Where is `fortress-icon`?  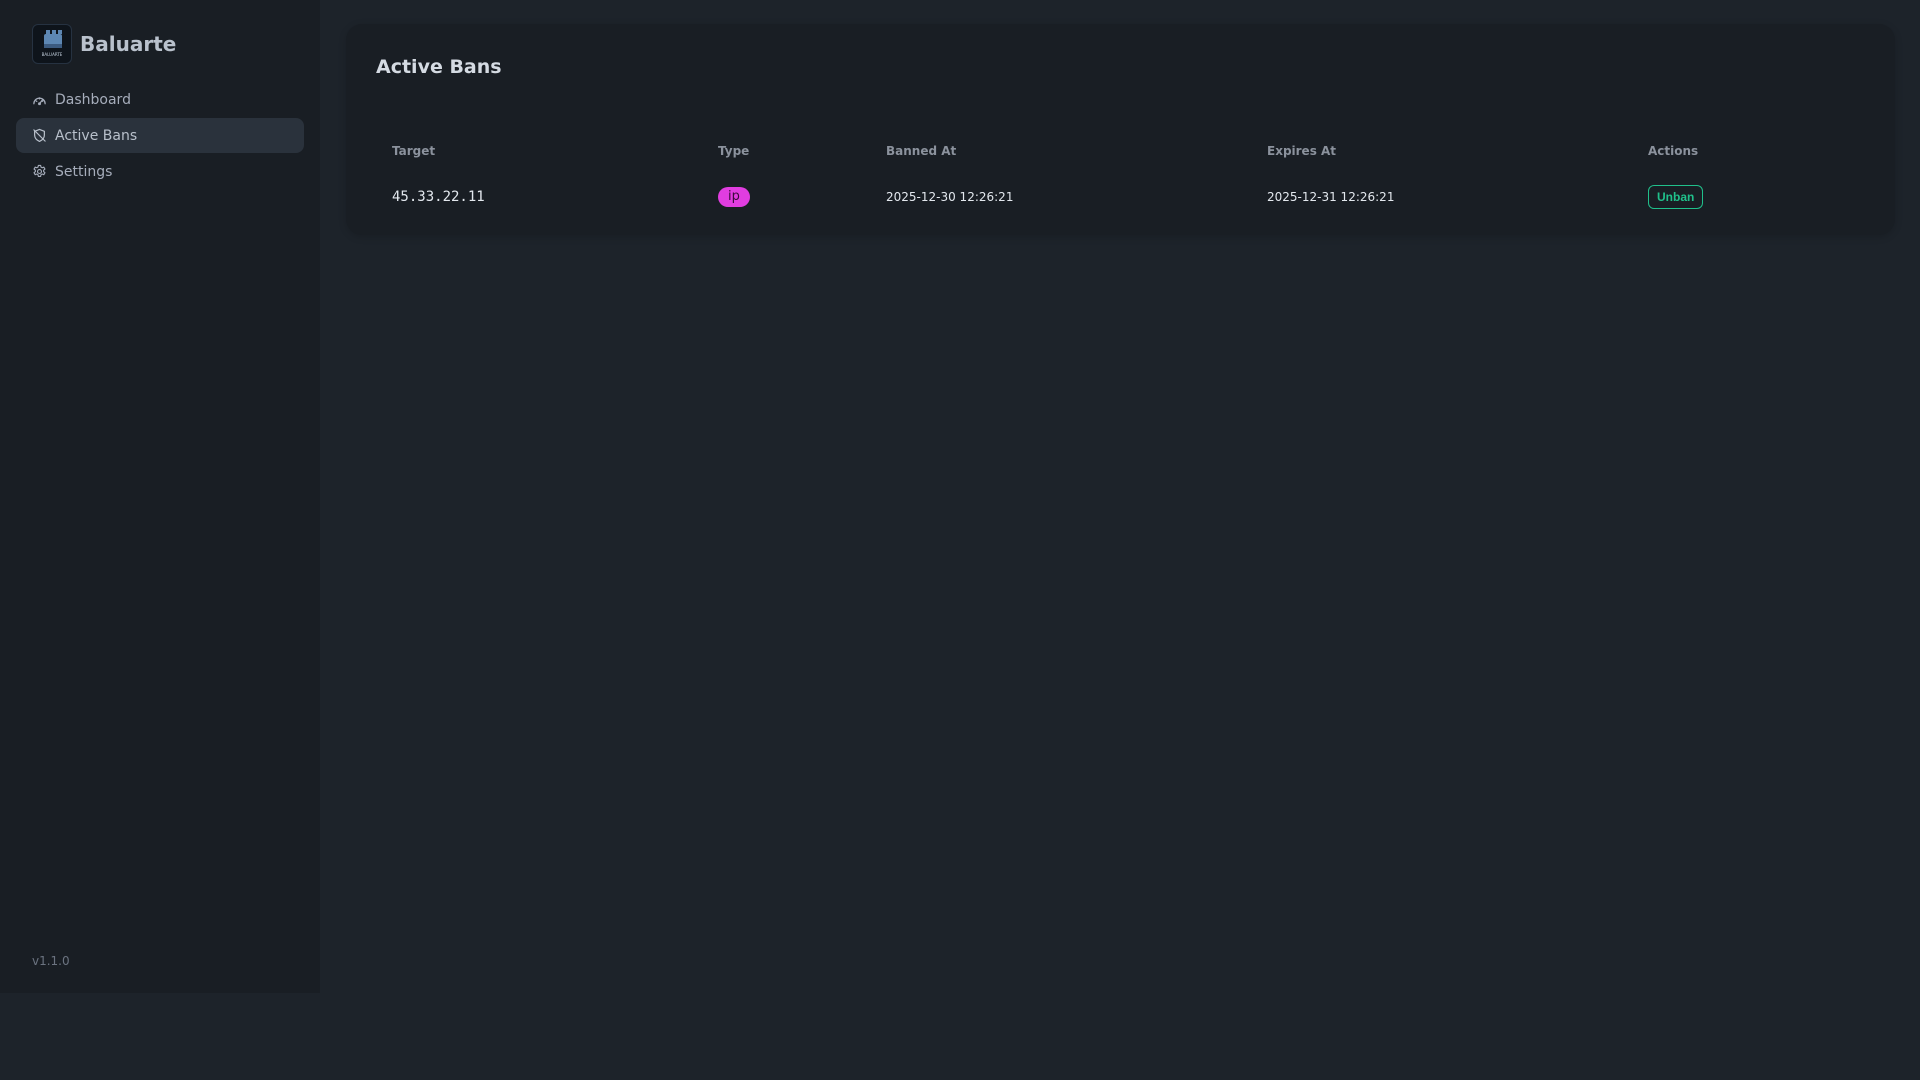
fortress-icon is located at coordinates (53, 39).